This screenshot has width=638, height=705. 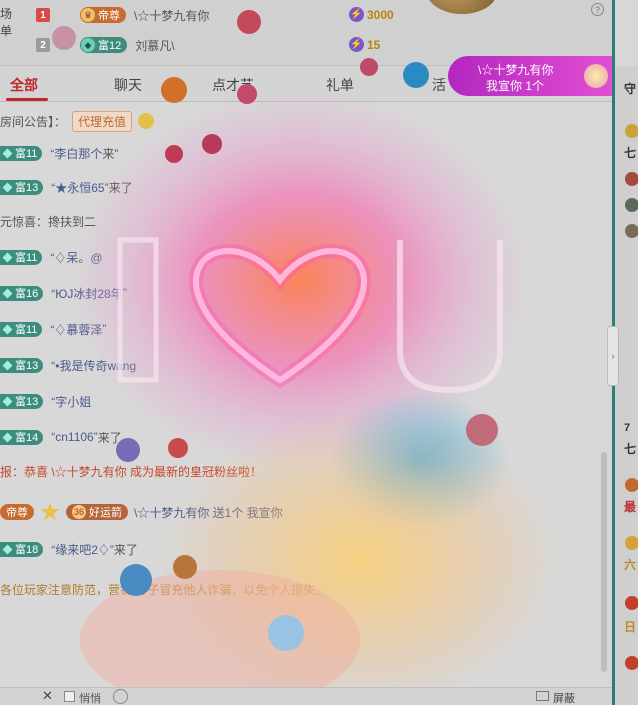 What do you see at coordinates (47, 696) in the screenshot?
I see `close-icon: ✕` at bounding box center [47, 696].